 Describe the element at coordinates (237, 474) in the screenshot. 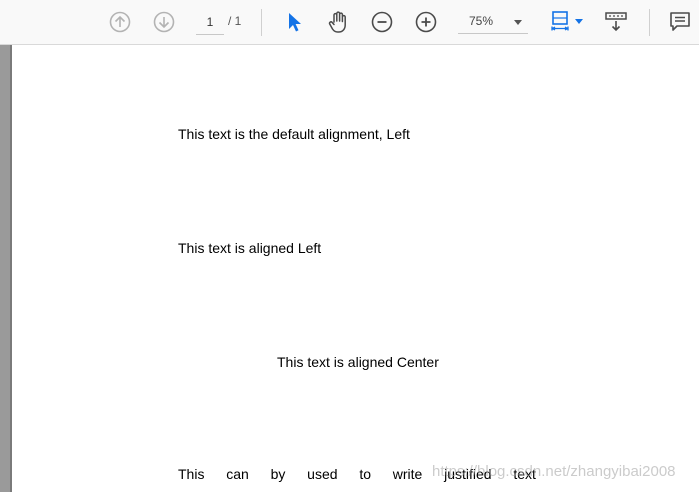

I see `justified-word: can` at that location.